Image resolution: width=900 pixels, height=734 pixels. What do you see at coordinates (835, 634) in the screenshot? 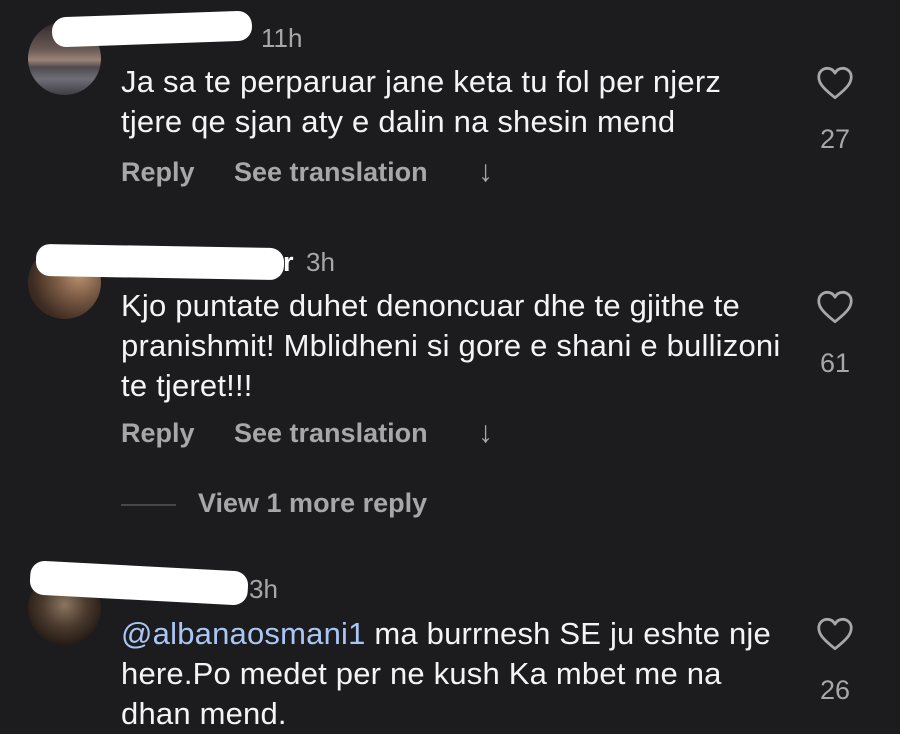
I see `heart-icon` at bounding box center [835, 634].